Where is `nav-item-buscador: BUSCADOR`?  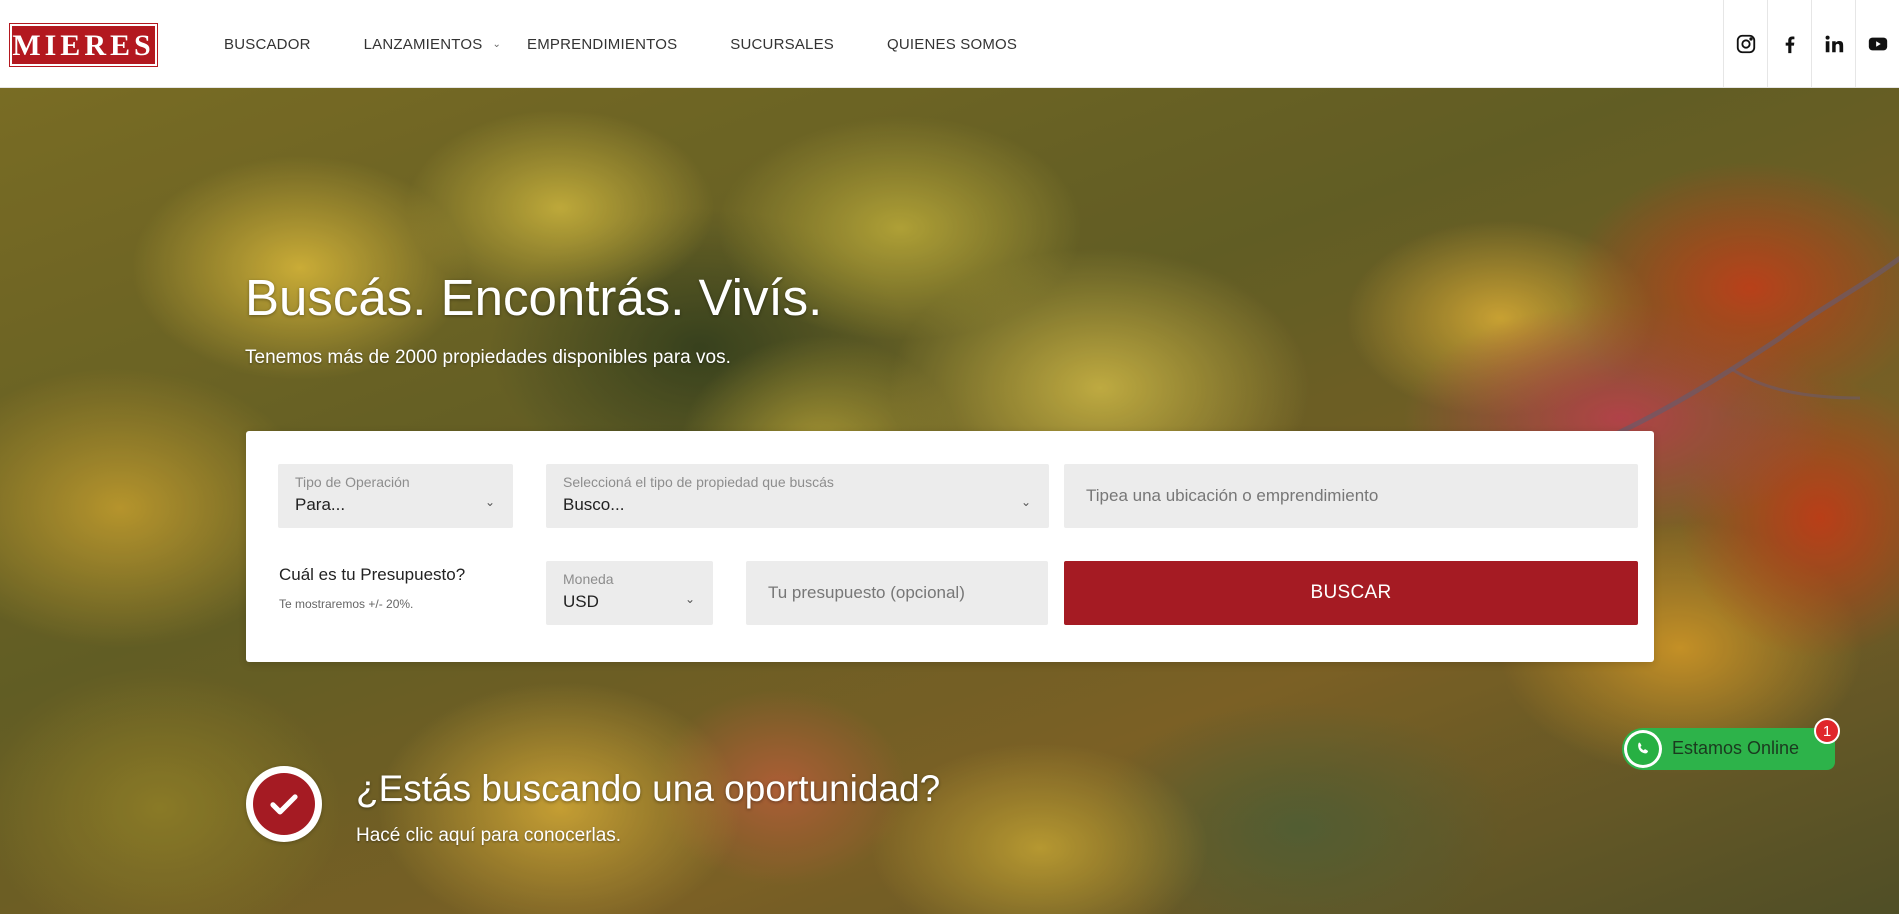
nav-item-buscador: BUSCADOR is located at coordinates (267, 44).